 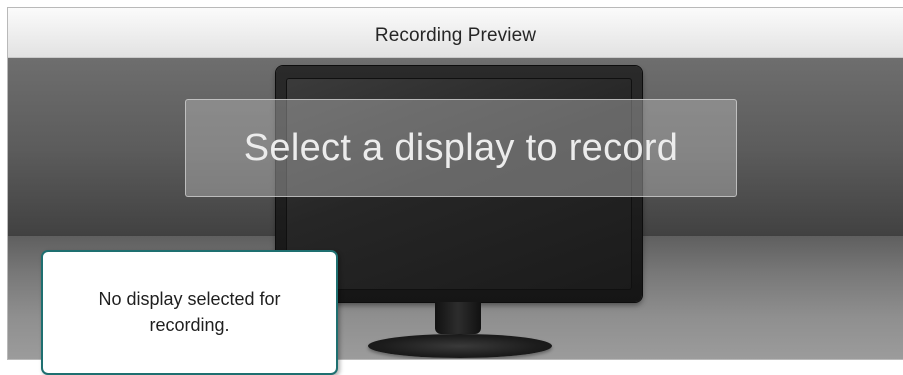 What do you see at coordinates (455, 35) in the screenshot?
I see `preview-title: Recording Preview` at bounding box center [455, 35].